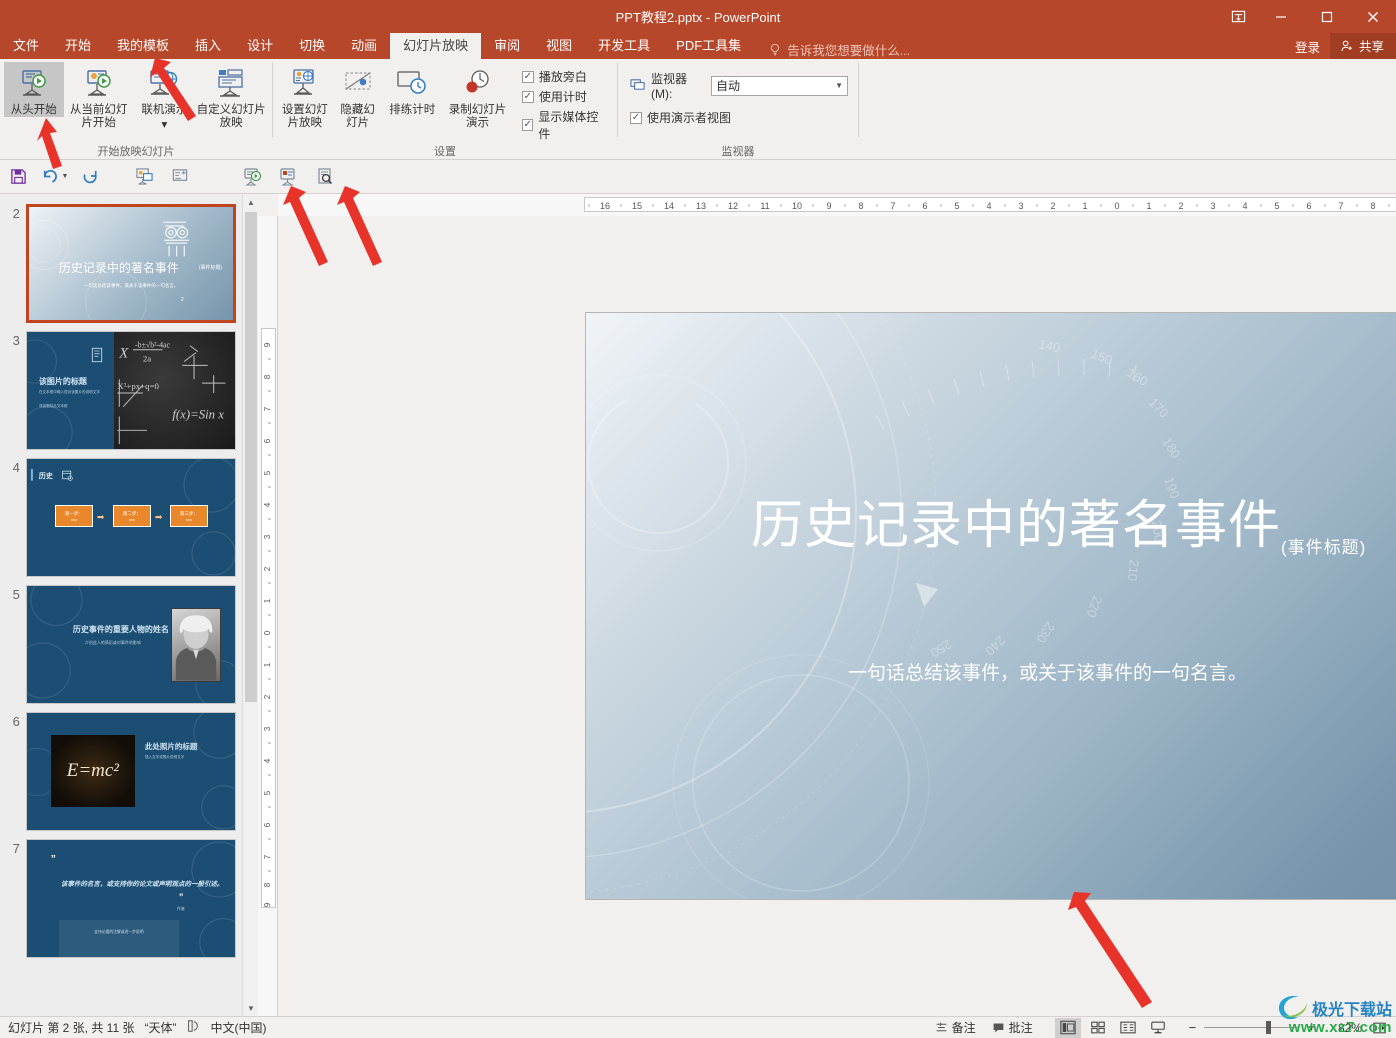 This screenshot has height=1038, width=1396. I want to click on record-slideshow-button: 录制幻灯片演示, so click(477, 96).